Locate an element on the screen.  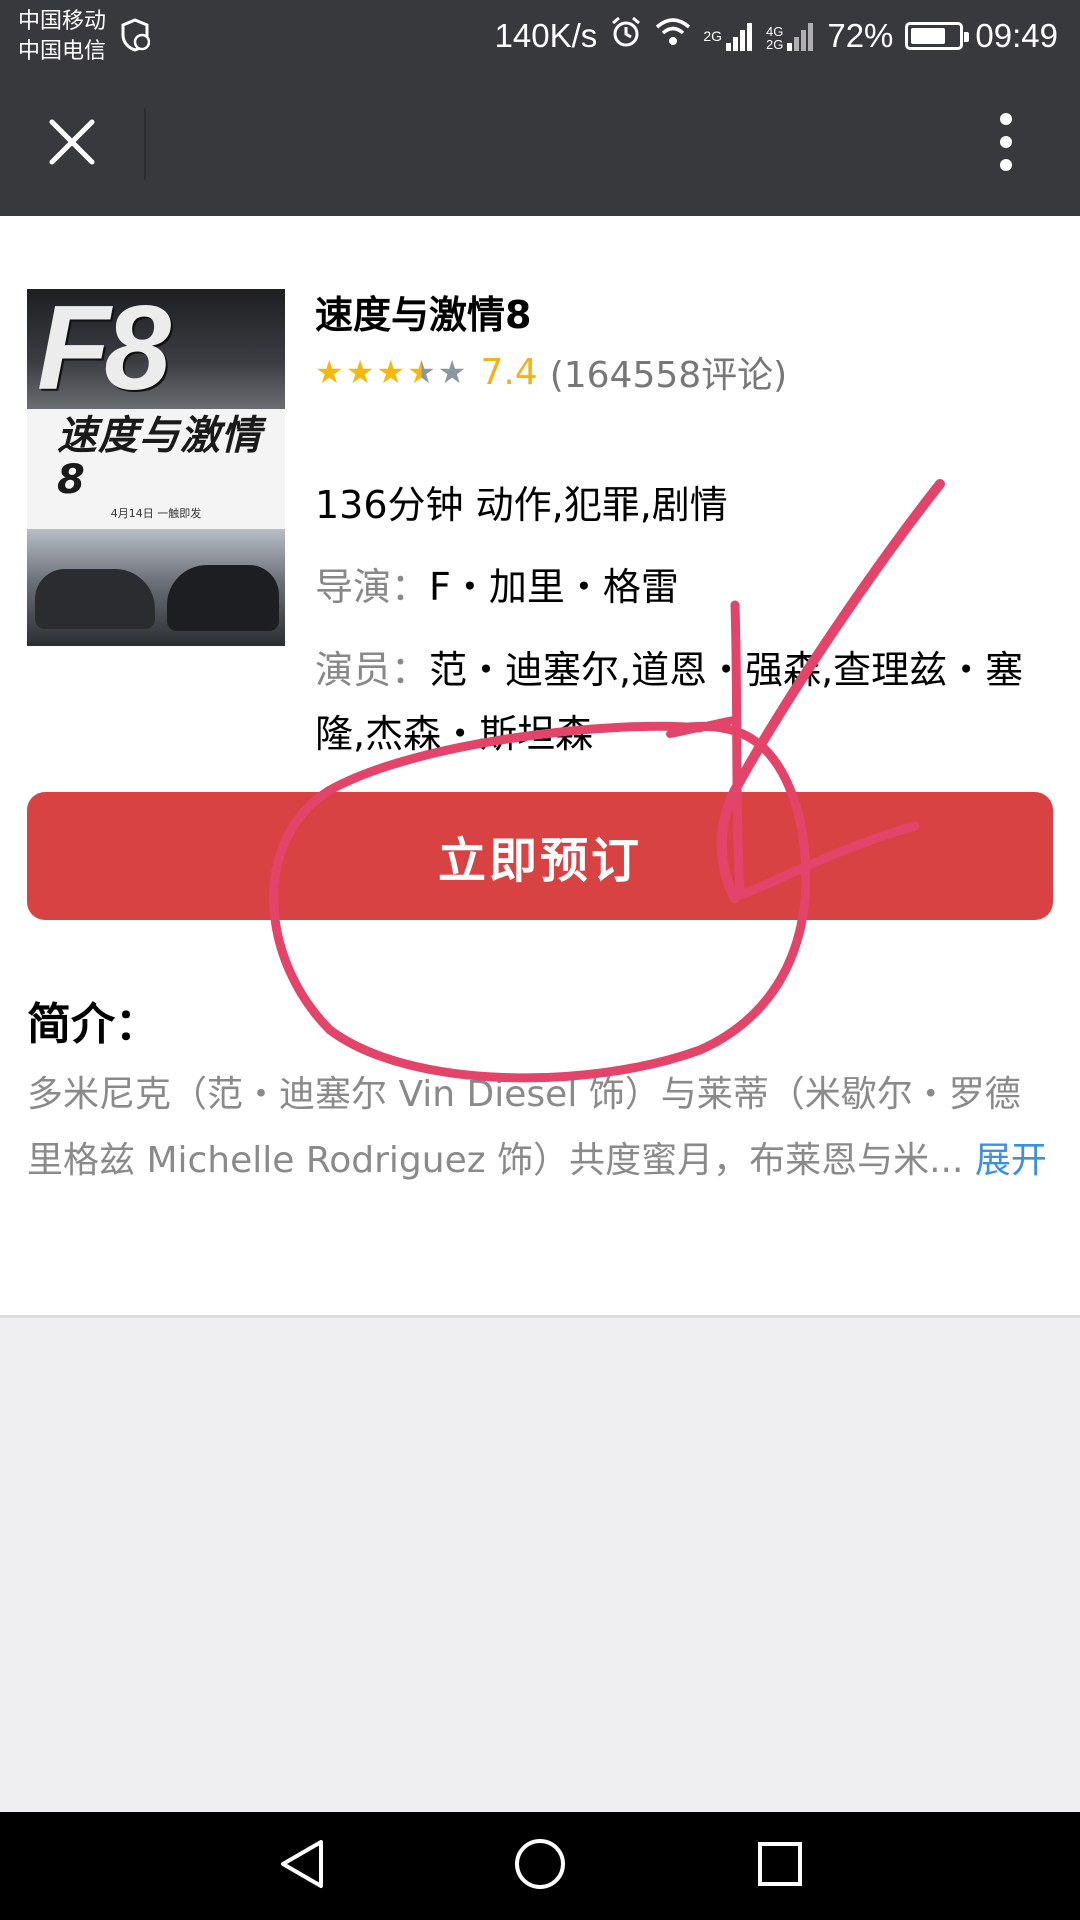
alarm-icon is located at coordinates (626, 36).